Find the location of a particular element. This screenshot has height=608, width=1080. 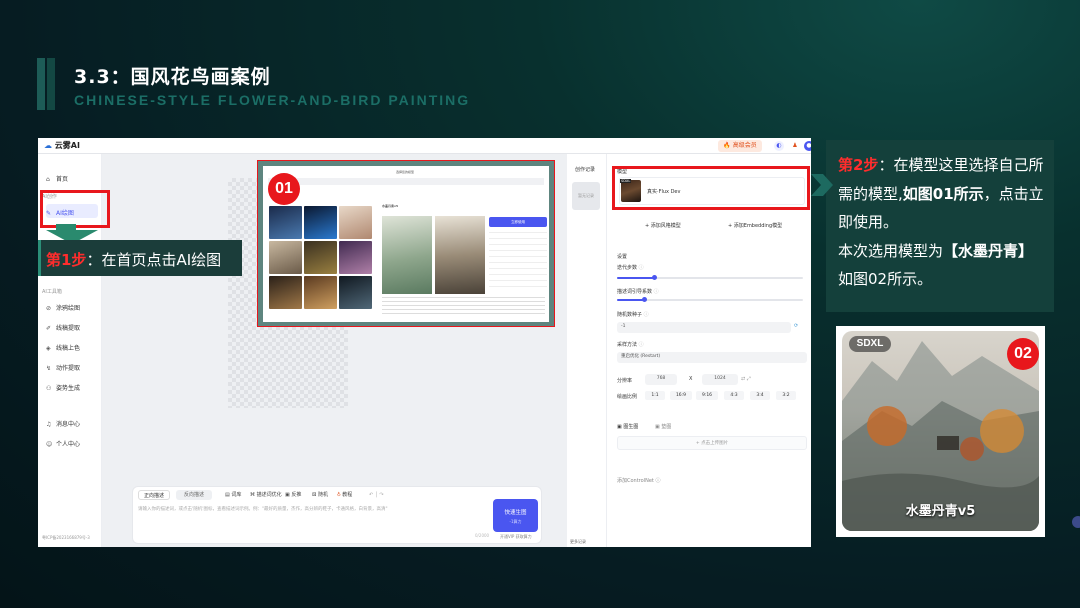

label-text: 图生图 is located at coordinates (631, 427).